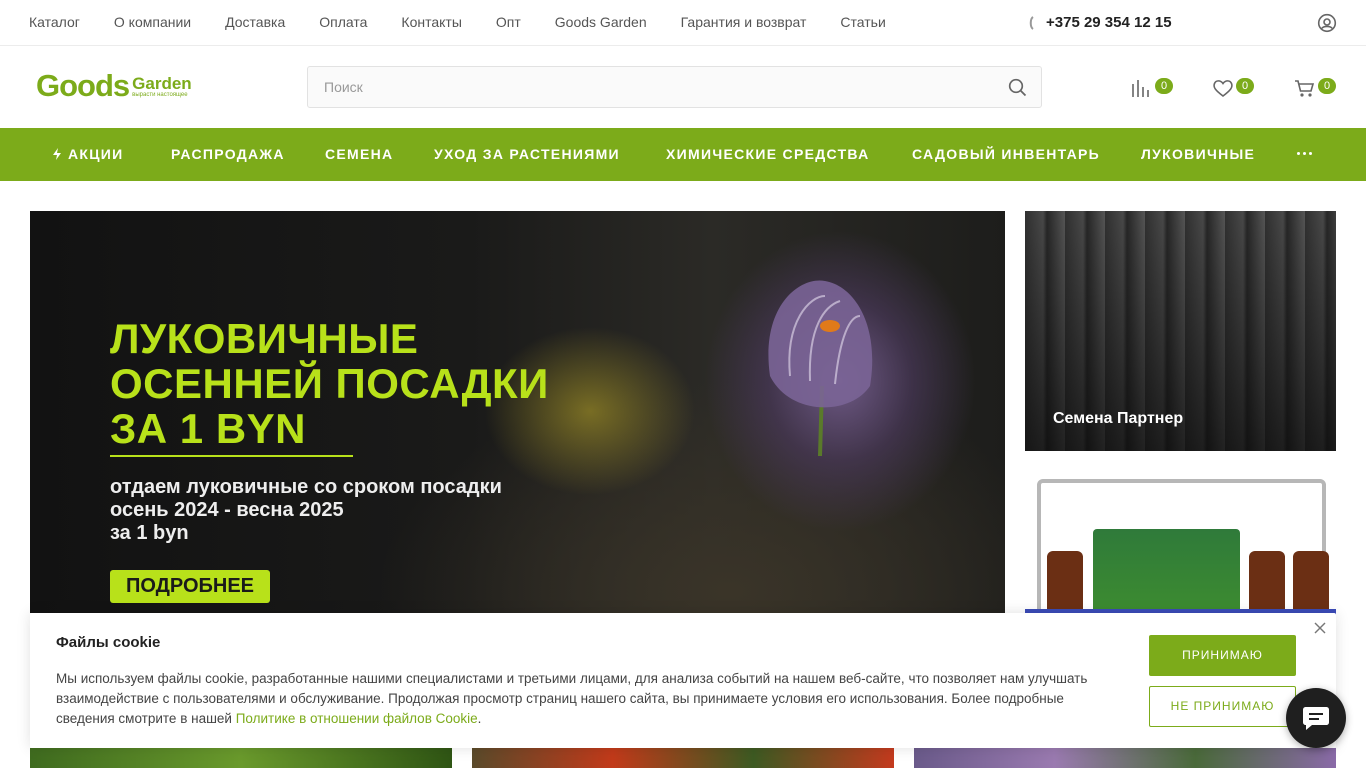 This screenshot has width=1366, height=768. I want to click on cookie-title: Файлы cookie, so click(108, 642).